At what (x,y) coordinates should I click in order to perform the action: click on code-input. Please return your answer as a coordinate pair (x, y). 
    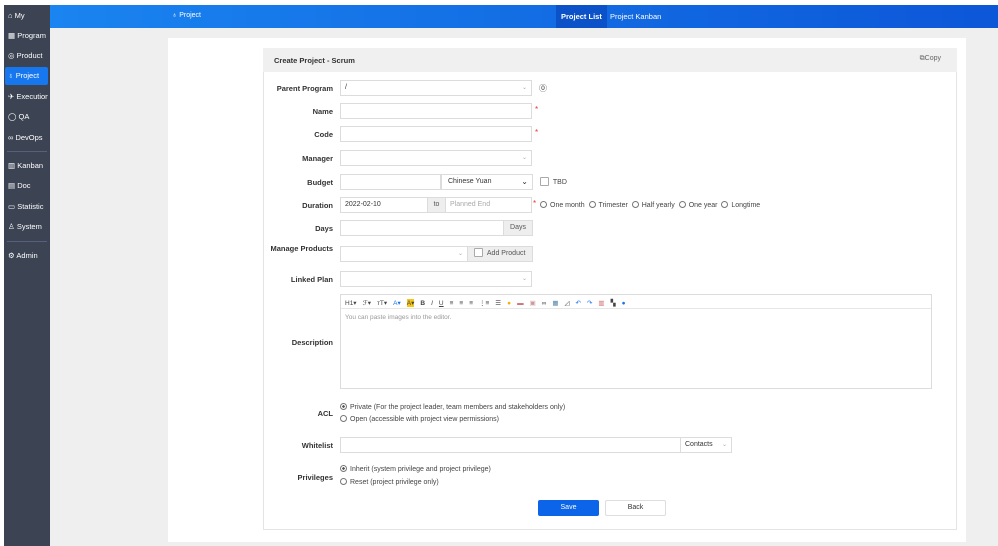
    Looking at the image, I should click on (436, 134).